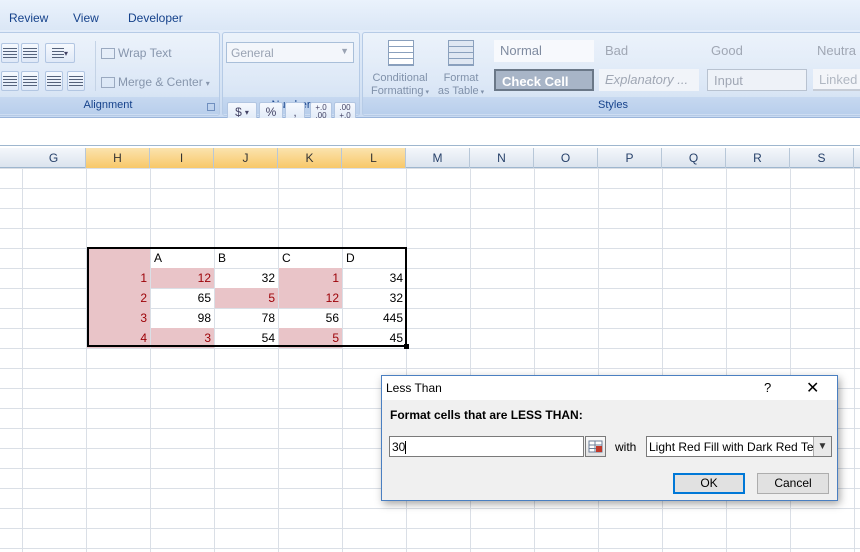 Image resolution: width=860 pixels, height=552 pixels. I want to click on column-header-g: G, so click(54, 158).